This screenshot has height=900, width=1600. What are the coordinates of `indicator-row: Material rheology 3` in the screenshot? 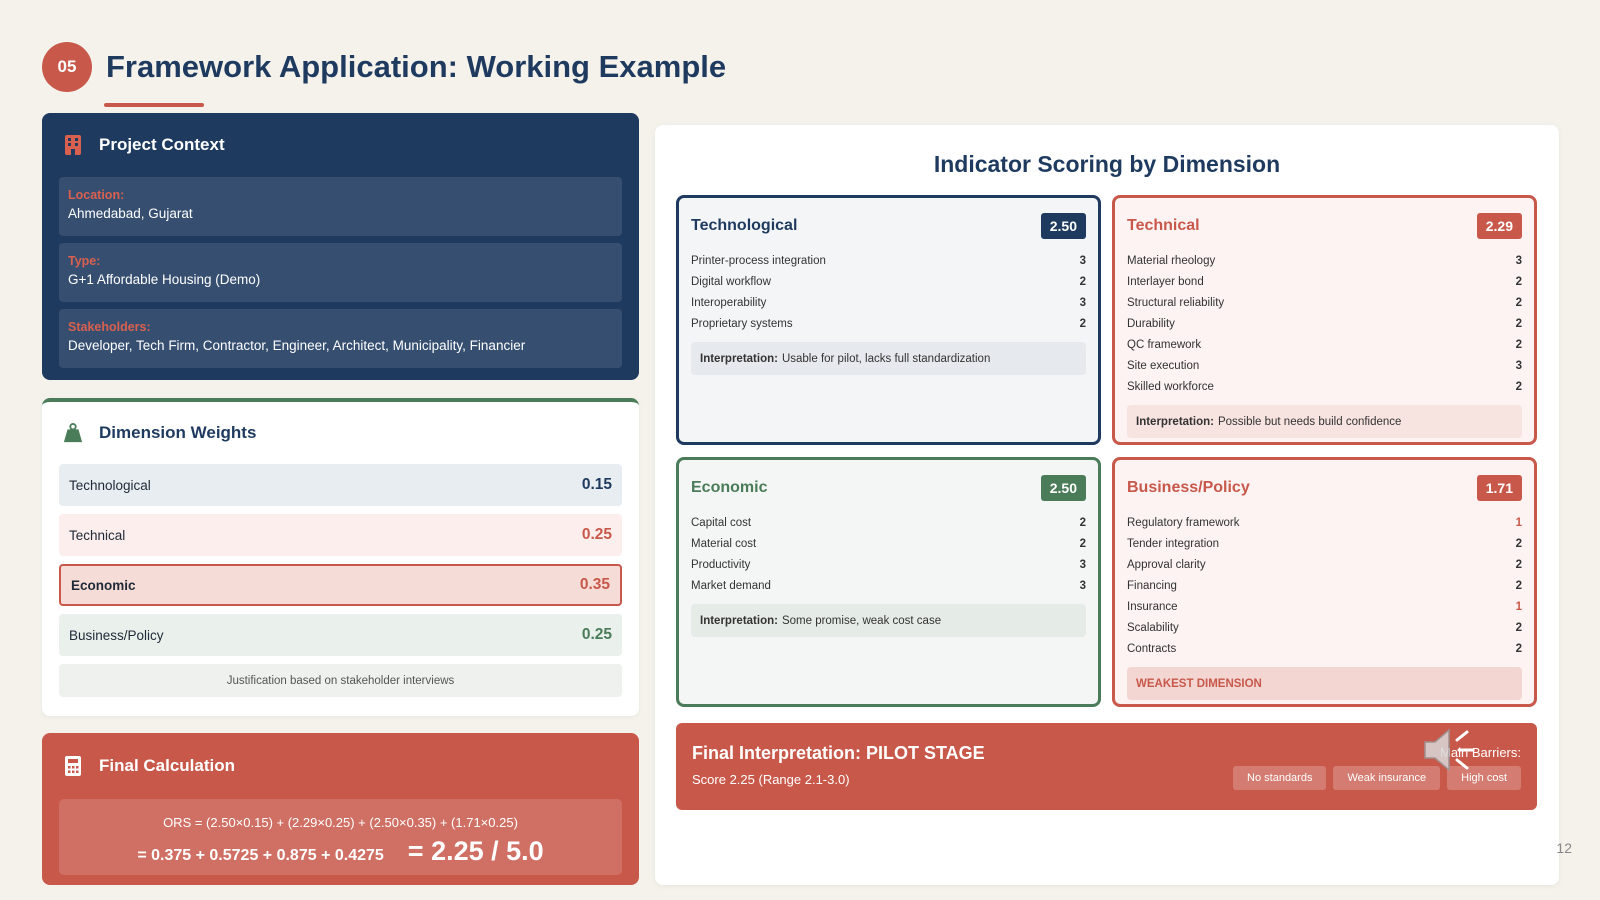 It's located at (1324, 260).